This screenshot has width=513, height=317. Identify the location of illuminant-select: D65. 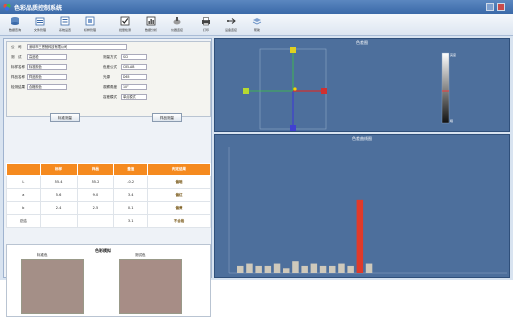
(134, 77).